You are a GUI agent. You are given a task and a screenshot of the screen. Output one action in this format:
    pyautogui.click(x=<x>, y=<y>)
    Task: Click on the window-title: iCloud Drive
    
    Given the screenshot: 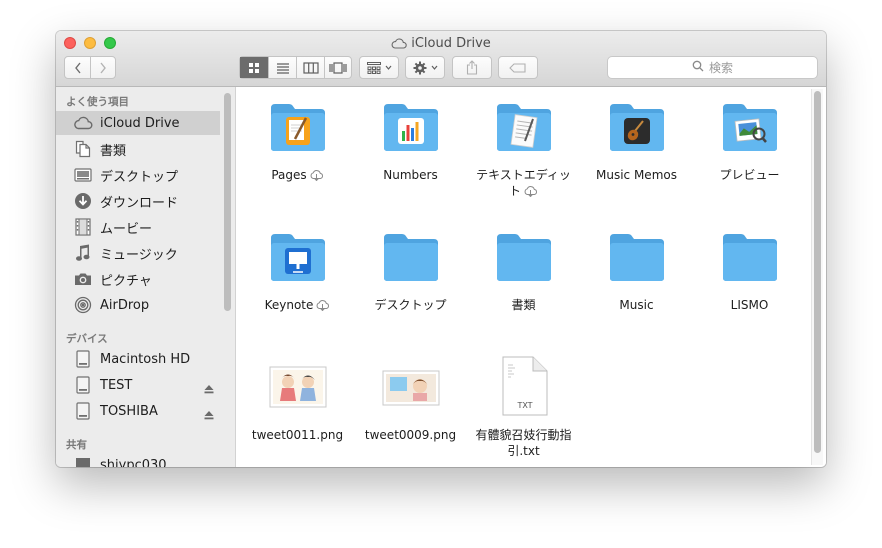 What is the action you would take?
    pyautogui.click(x=441, y=43)
    